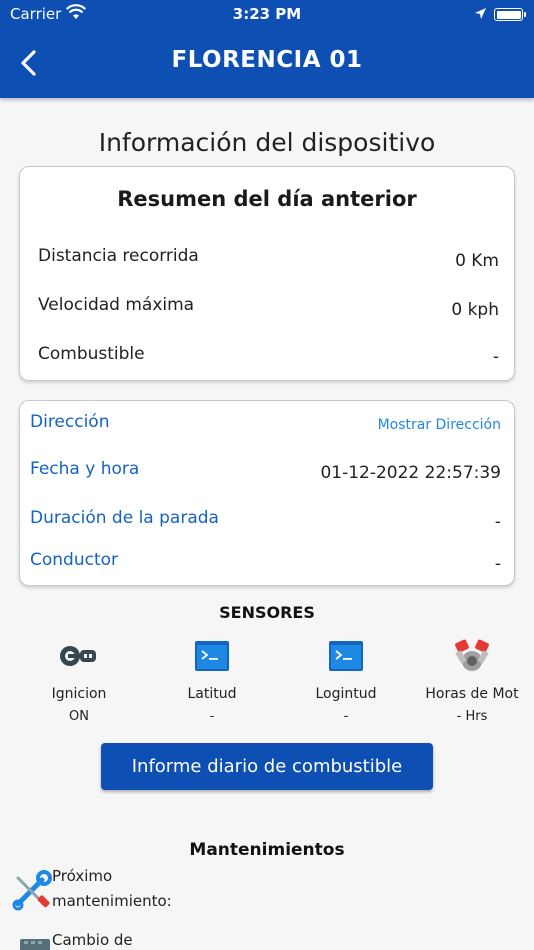 The height and width of the screenshot is (950, 534). Describe the element at coordinates (82, 876) in the screenshot. I see `next-maintenance-line1: Próximo` at that location.